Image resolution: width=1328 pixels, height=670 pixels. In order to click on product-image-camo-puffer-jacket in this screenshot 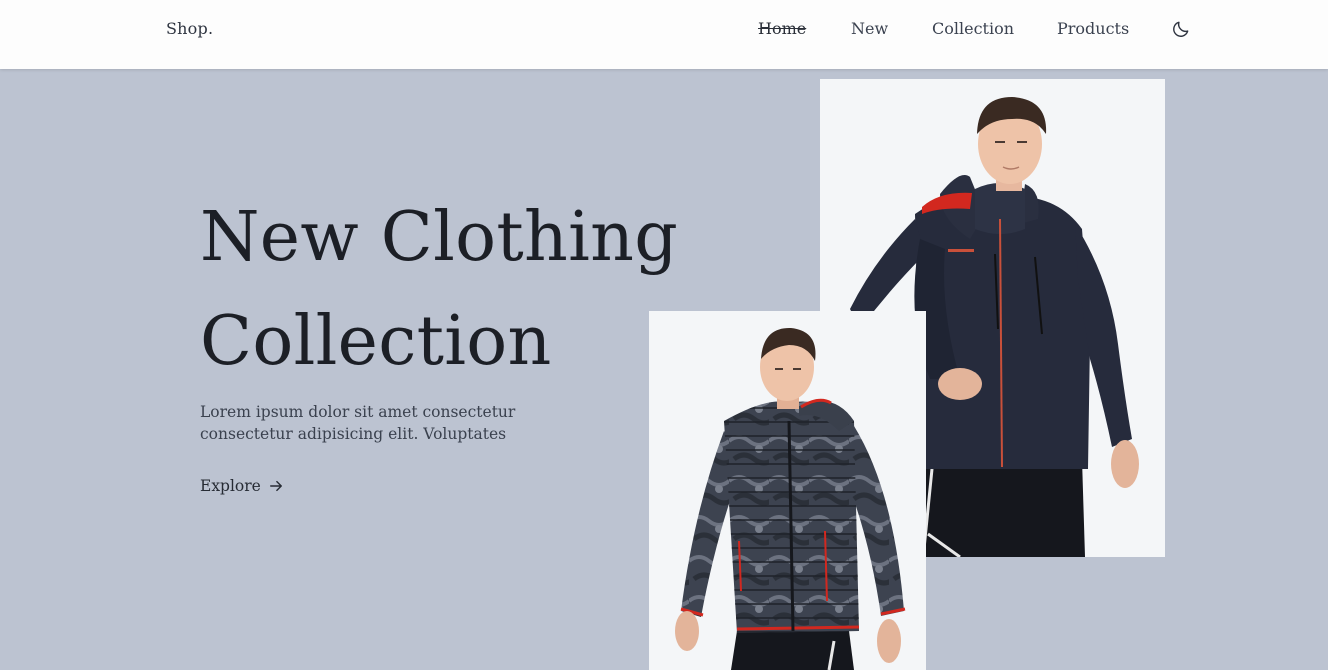, I will do `click(787, 490)`.